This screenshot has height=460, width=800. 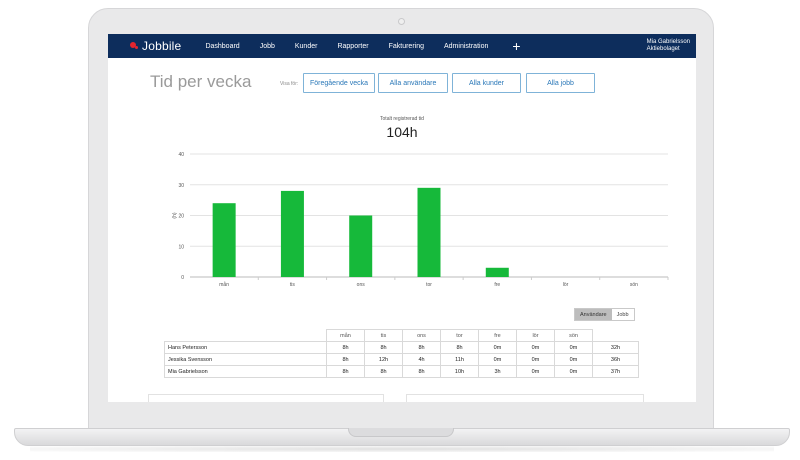 What do you see at coordinates (293, 285) in the screenshot?
I see `x-tick-label: tis` at bounding box center [293, 285].